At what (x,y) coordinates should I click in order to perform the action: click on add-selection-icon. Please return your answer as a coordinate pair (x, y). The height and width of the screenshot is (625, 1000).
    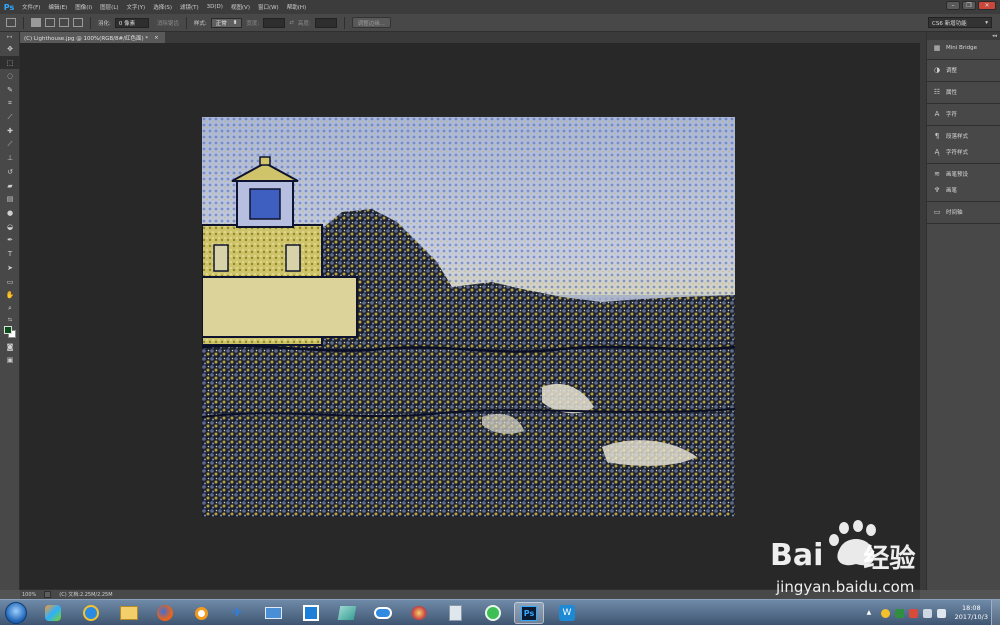
    Looking at the image, I should click on (50, 22).